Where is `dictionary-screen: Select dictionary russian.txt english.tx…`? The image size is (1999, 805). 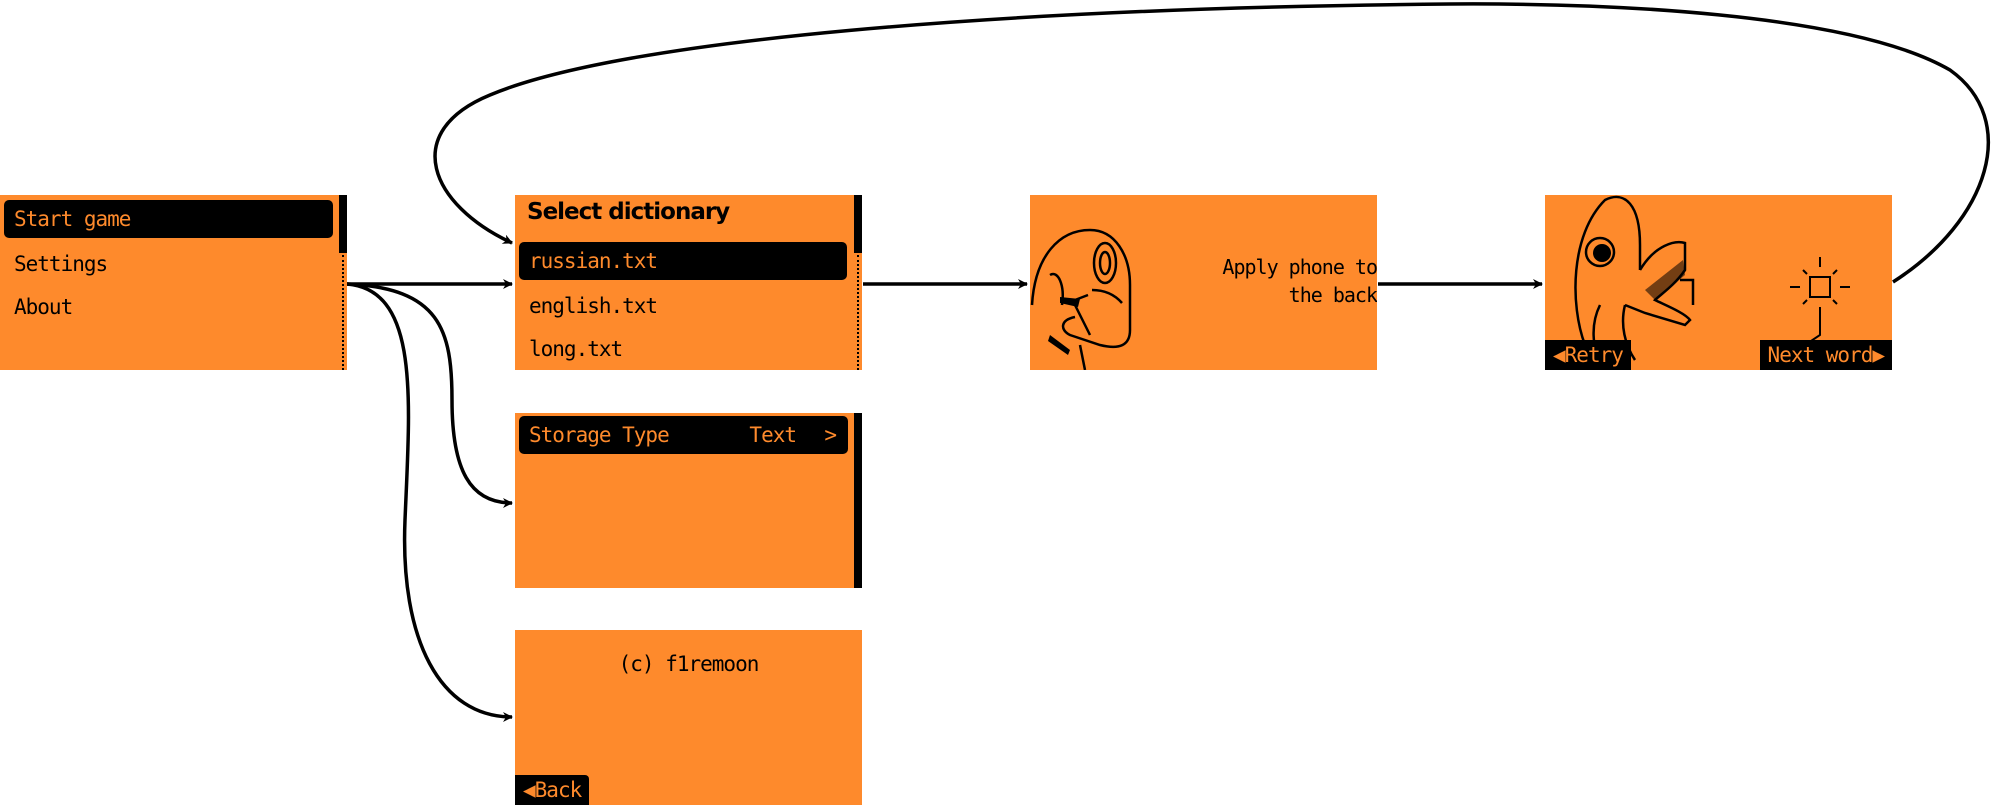 dictionary-screen: Select dictionary russian.txt english.tx… is located at coordinates (688, 282).